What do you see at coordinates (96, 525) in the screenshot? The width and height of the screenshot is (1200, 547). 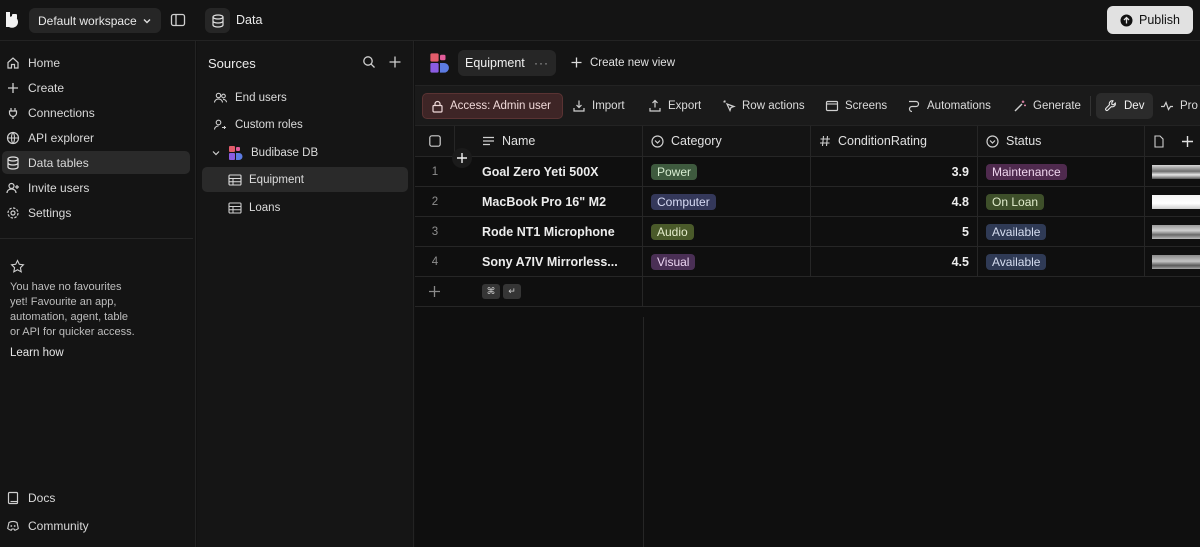 I see `nav-item-community: Community` at bounding box center [96, 525].